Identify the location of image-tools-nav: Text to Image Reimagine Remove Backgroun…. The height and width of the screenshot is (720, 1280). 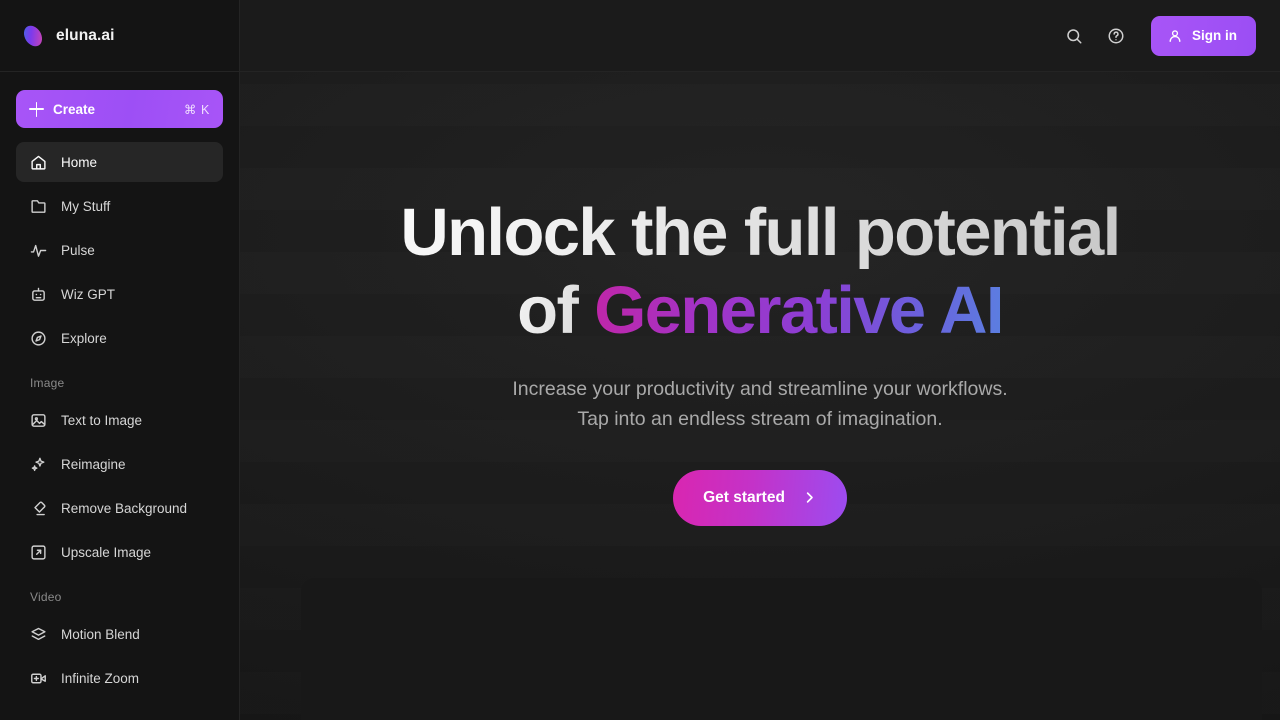
(119, 486).